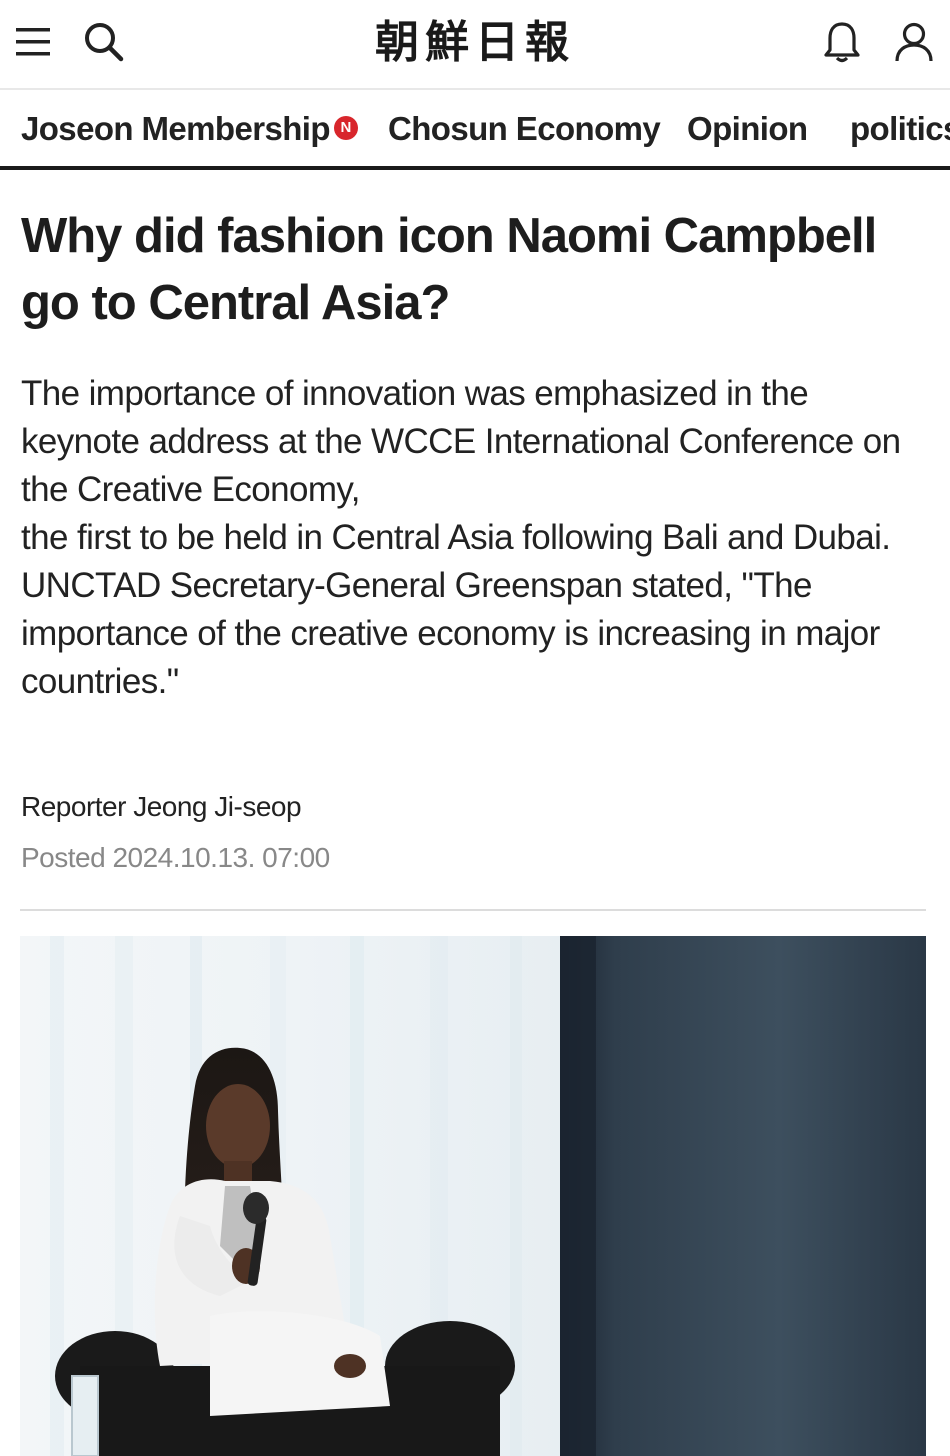 This screenshot has width=950, height=1456. I want to click on posted-date: Posted 2024.10.13. 07:00, so click(175, 857).